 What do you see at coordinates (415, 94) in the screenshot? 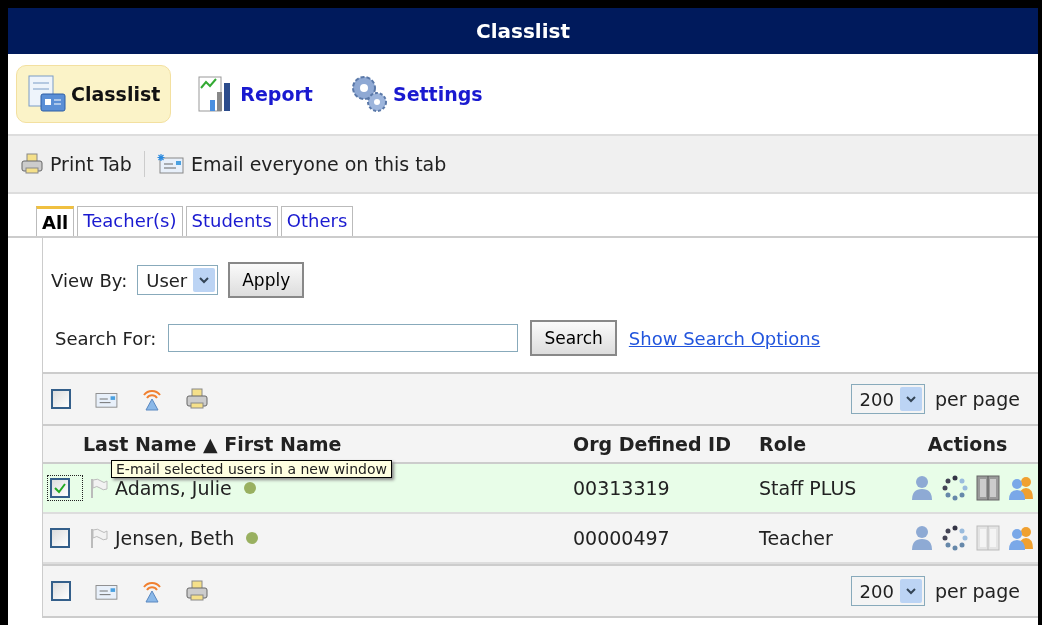
I see `nav-tab: Settings` at bounding box center [415, 94].